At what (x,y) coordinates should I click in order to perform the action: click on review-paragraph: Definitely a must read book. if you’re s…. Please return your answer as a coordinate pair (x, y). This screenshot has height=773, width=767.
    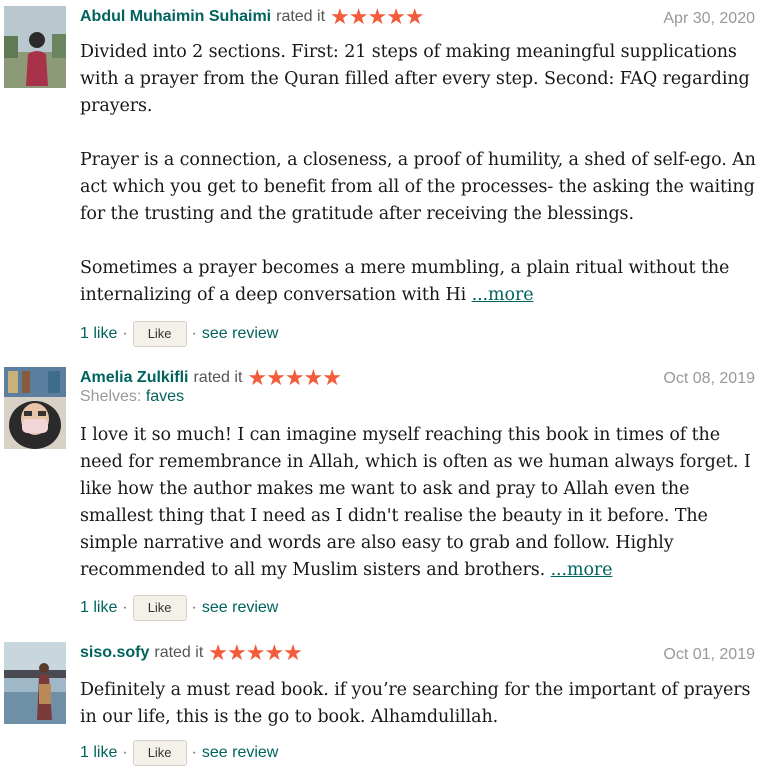
    Looking at the image, I should click on (415, 703).